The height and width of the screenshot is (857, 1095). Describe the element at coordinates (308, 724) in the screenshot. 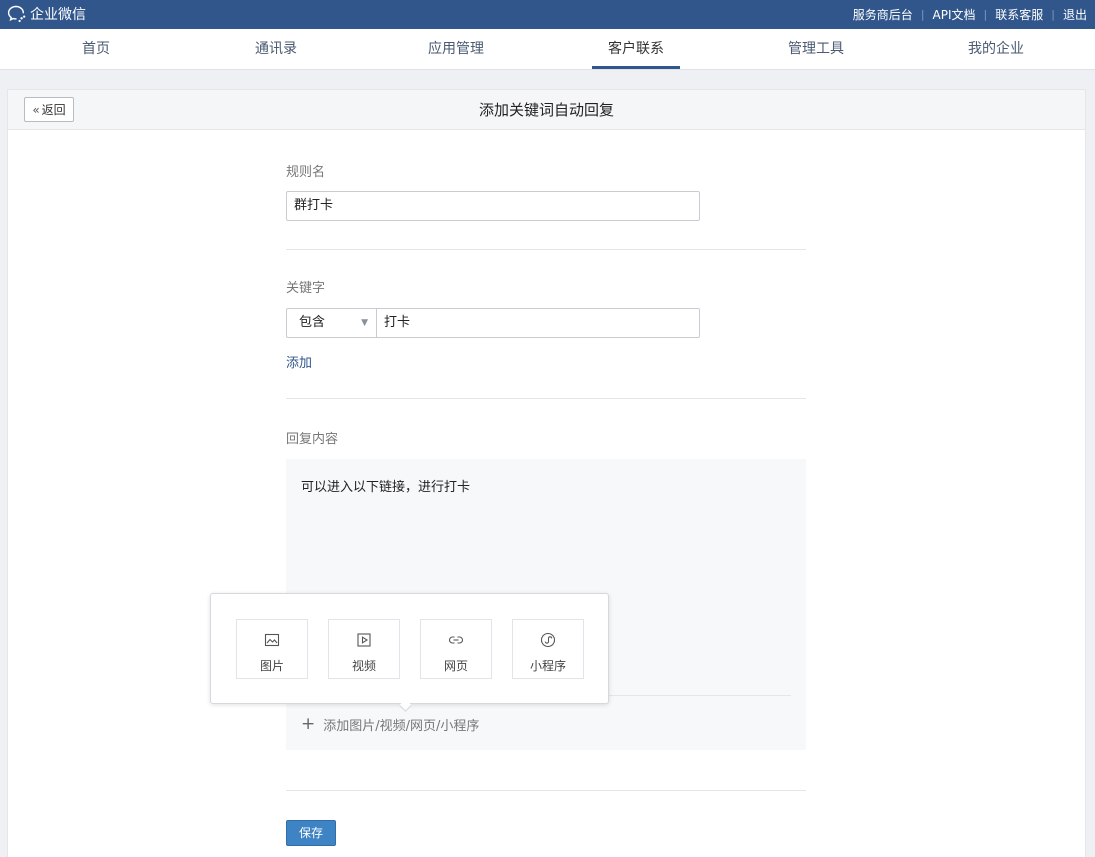

I see `plus-icon: +` at that location.